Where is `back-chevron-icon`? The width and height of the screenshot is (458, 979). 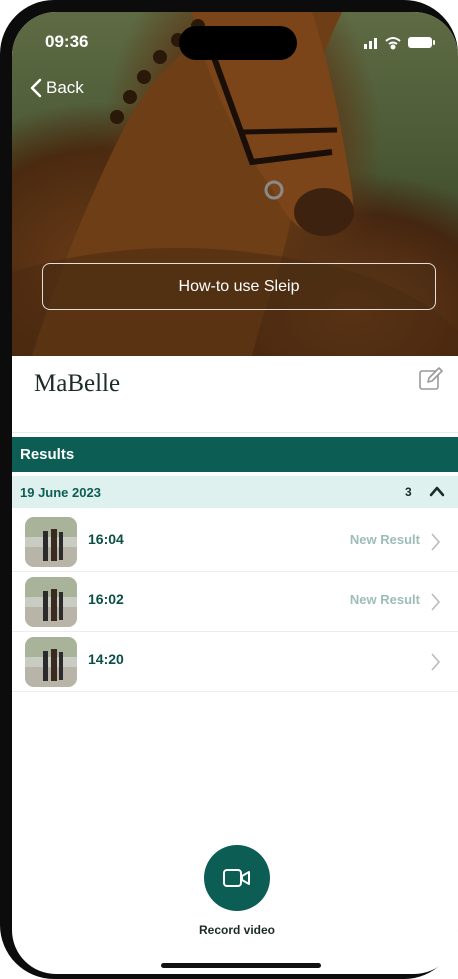 back-chevron-icon is located at coordinates (36, 88).